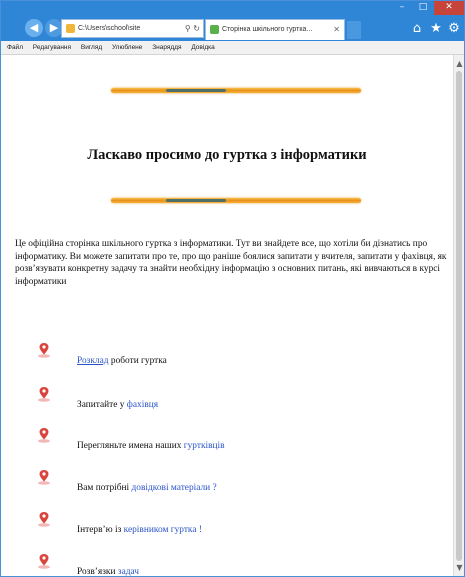  What do you see at coordinates (227, 564) in the screenshot?
I see `list-item: Розв’язки задач` at bounding box center [227, 564].